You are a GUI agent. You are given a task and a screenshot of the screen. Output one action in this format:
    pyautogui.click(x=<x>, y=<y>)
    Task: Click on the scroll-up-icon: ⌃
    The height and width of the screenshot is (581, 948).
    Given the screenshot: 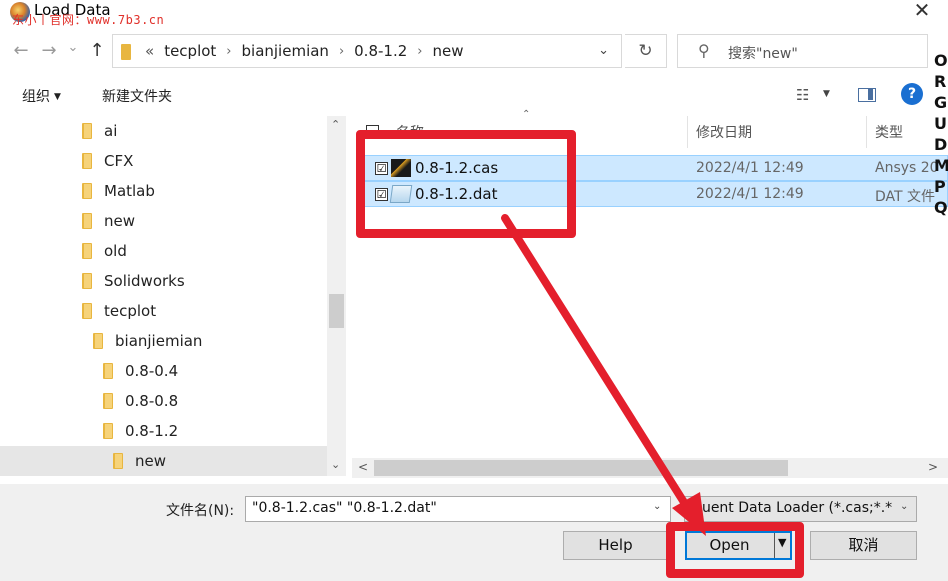 What is the action you would take?
    pyautogui.click(x=335, y=124)
    